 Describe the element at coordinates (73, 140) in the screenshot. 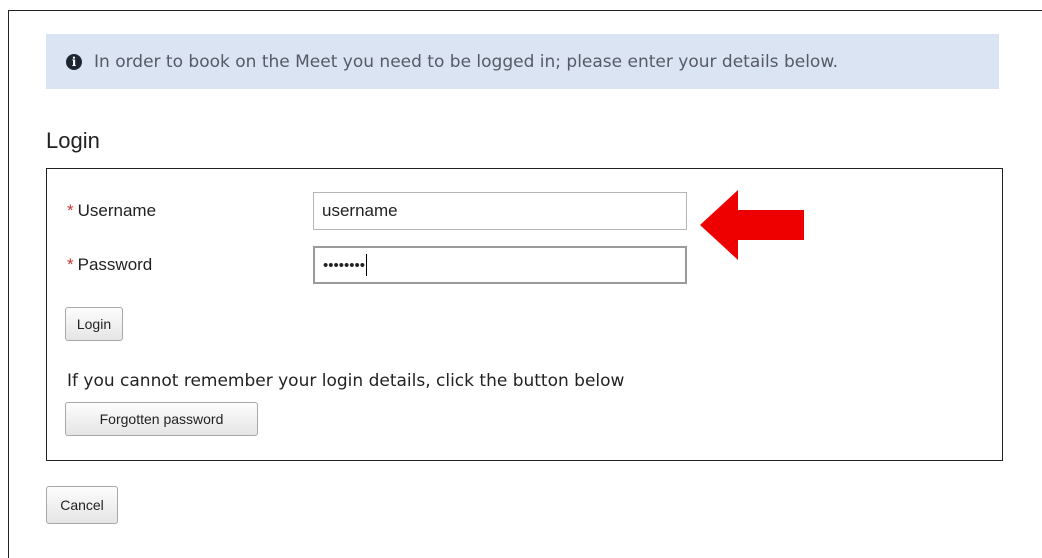

I see `login-heading: Login` at that location.